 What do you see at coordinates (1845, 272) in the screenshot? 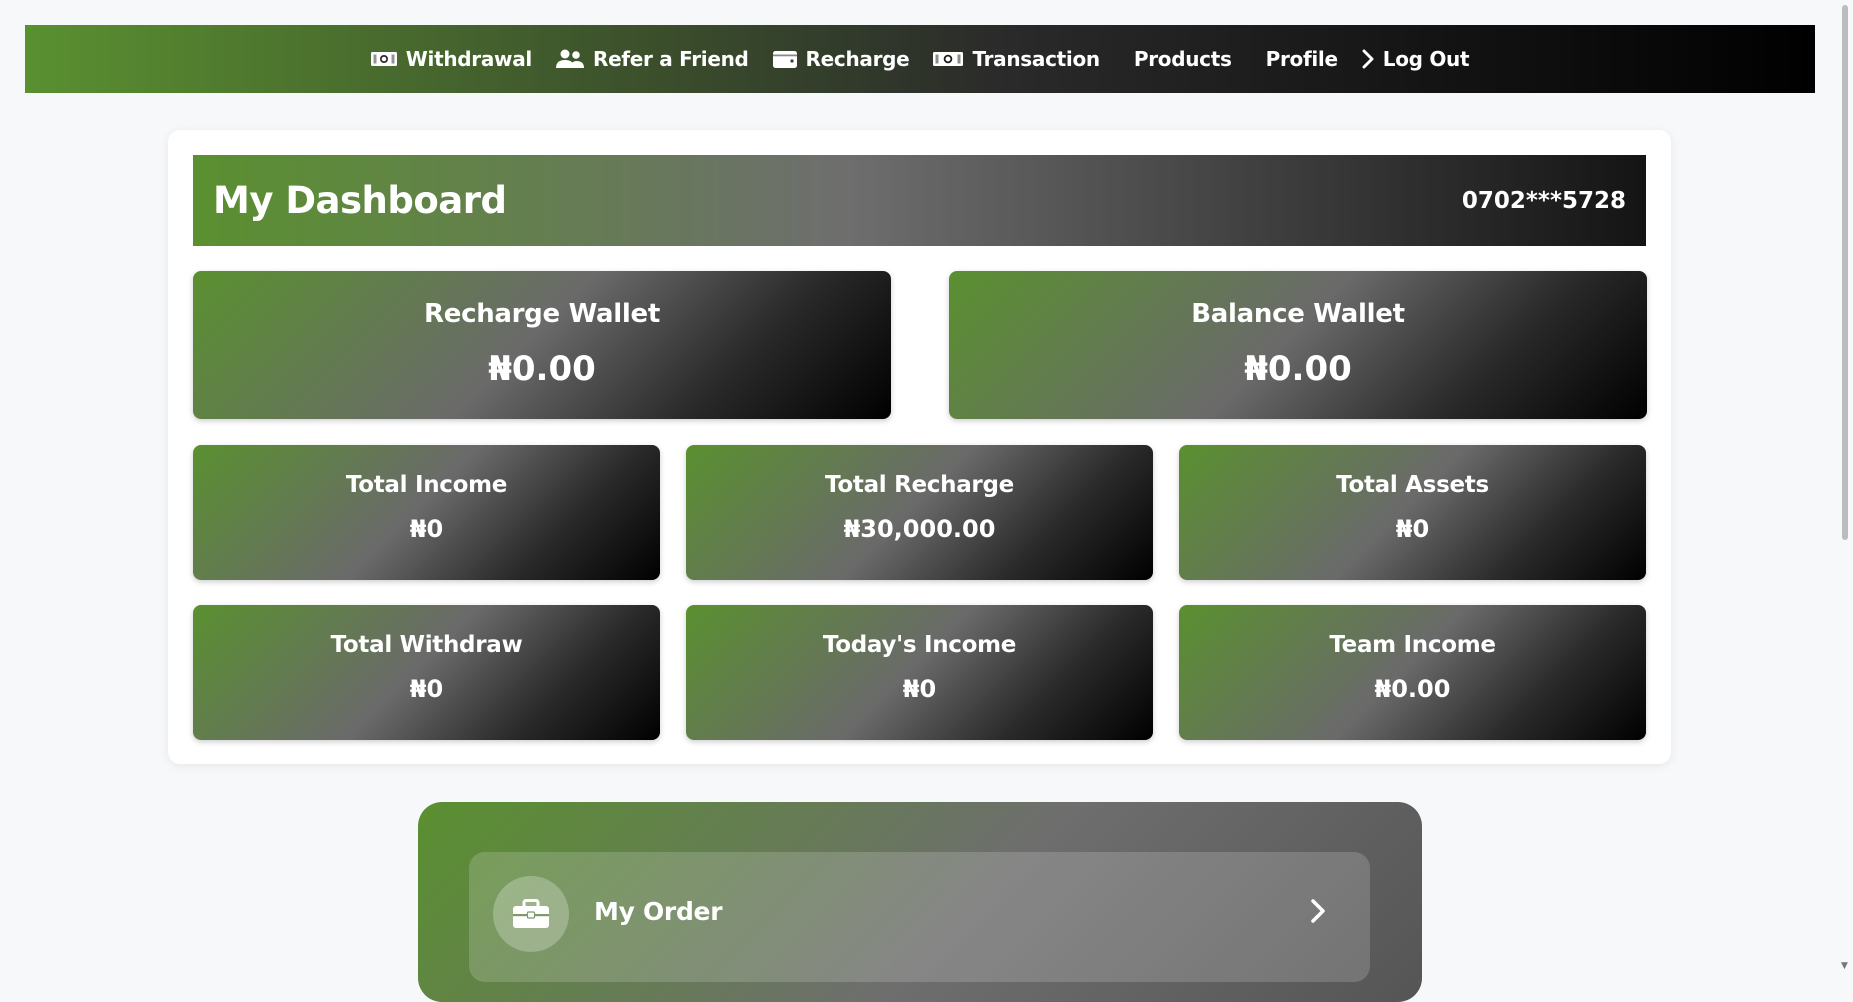
I see `scrollbar-thumb` at bounding box center [1845, 272].